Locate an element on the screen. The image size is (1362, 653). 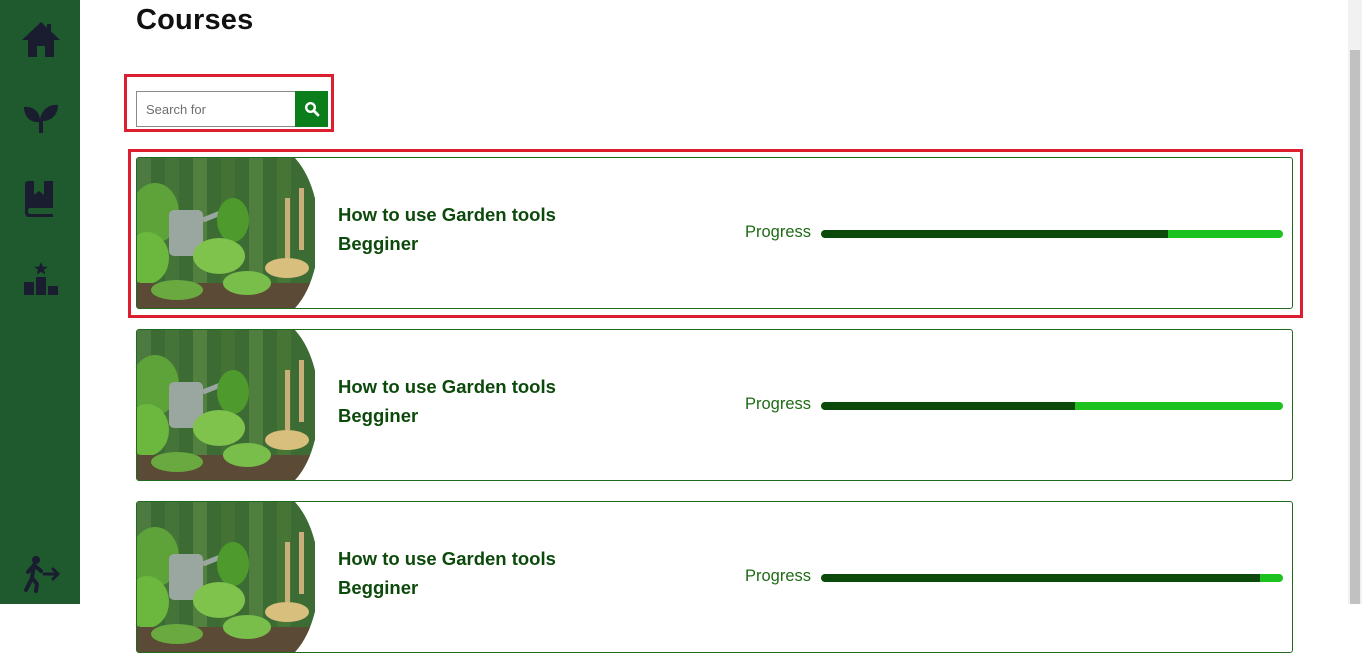
home-icon is located at coordinates (41, 40).